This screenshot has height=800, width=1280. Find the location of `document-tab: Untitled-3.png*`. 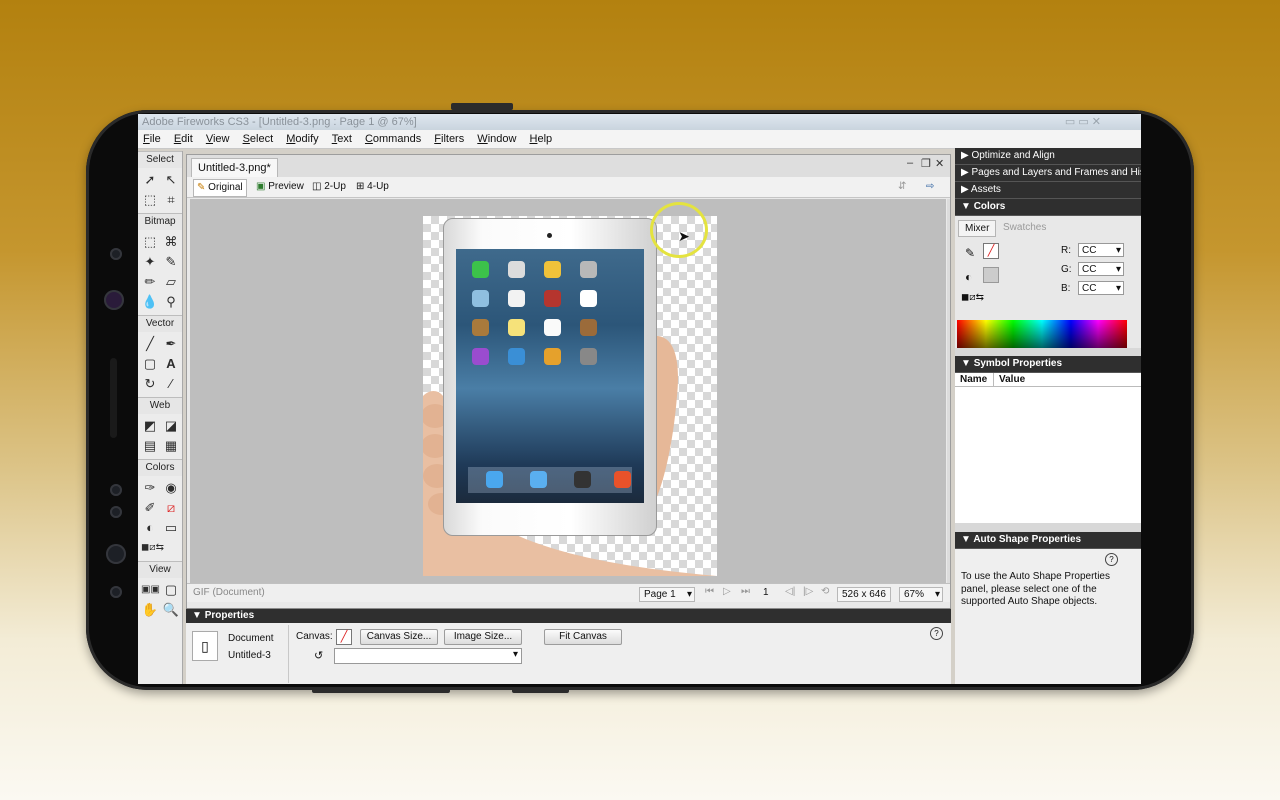

document-tab: Untitled-3.png* is located at coordinates (234, 168).